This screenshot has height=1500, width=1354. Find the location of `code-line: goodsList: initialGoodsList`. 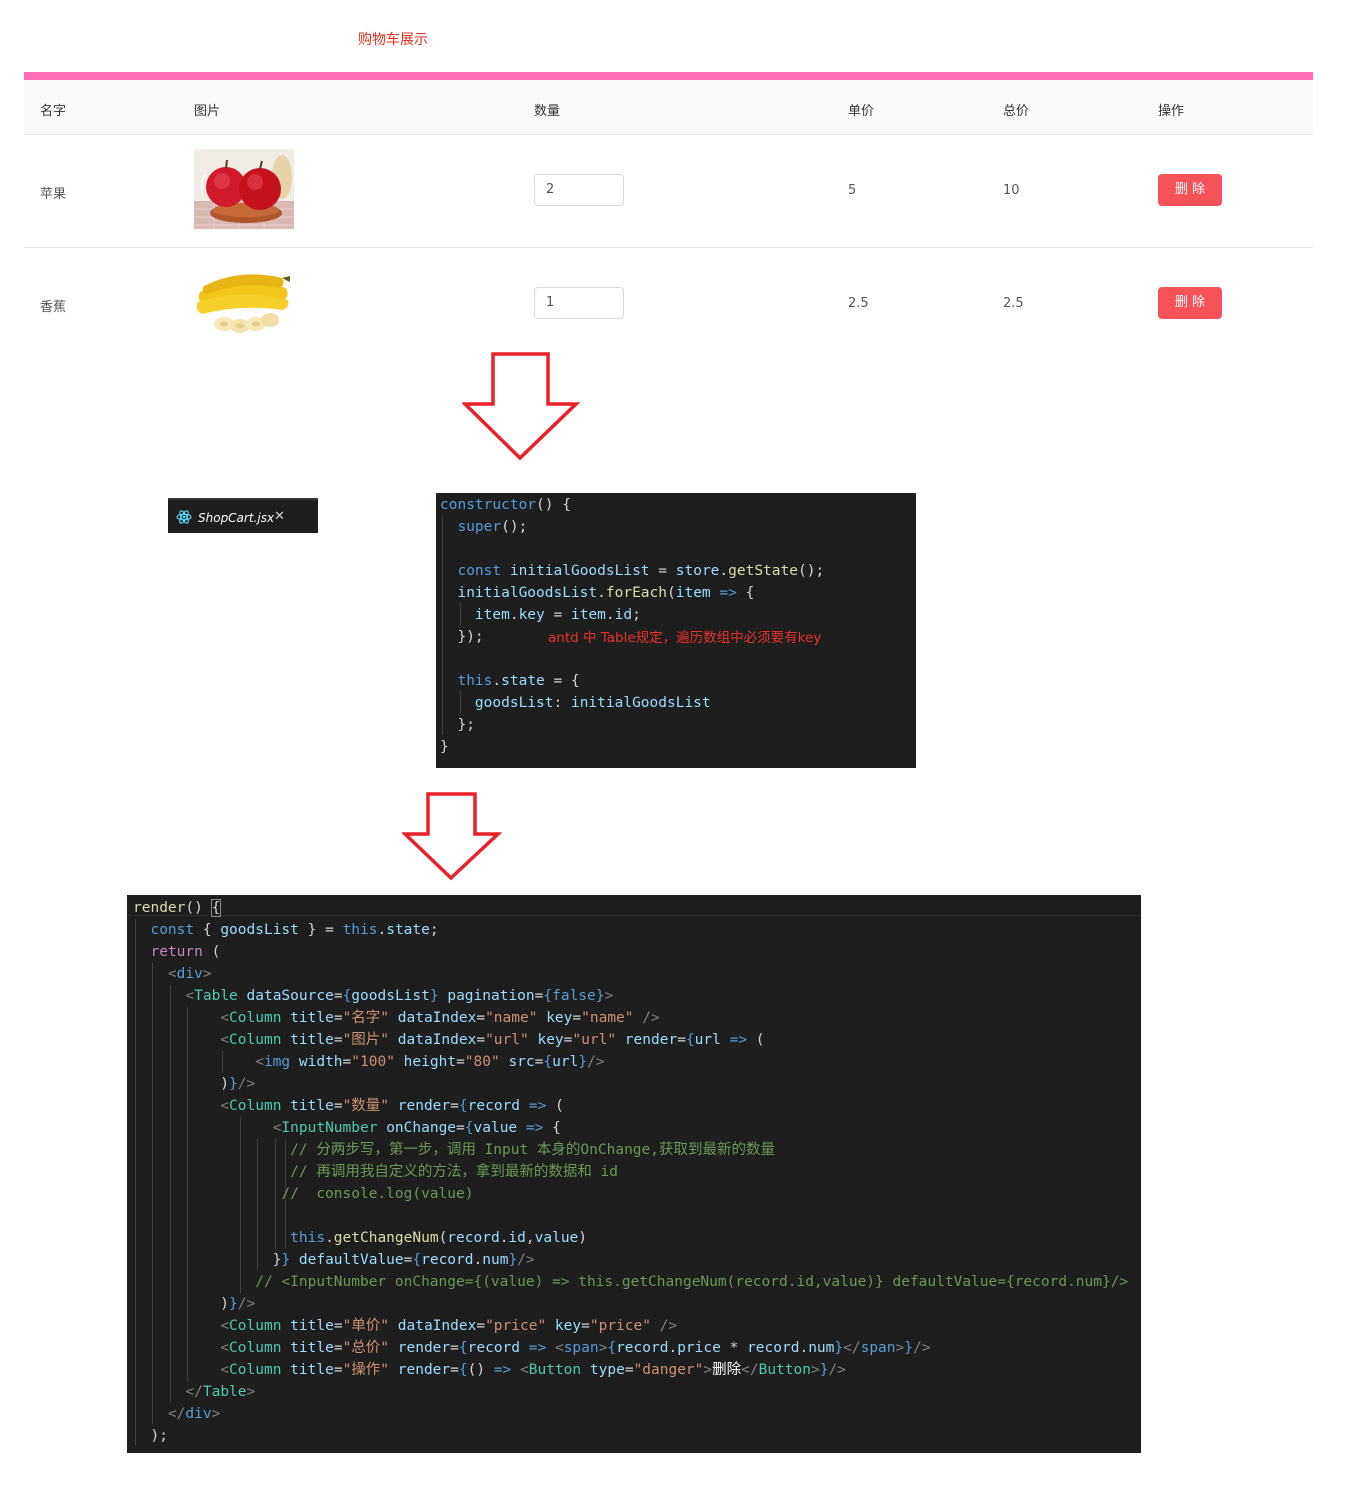

code-line: goodsList: initialGoodsList is located at coordinates (592, 703).